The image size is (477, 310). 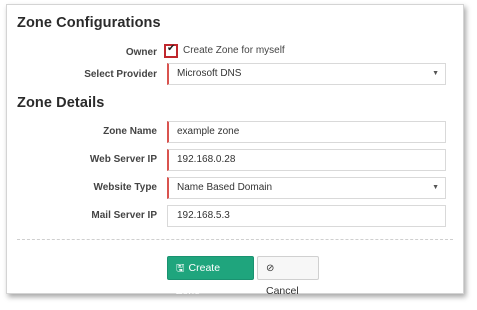 I want to click on mail-server-ip-label: Mail Server IP, so click(x=124, y=215).